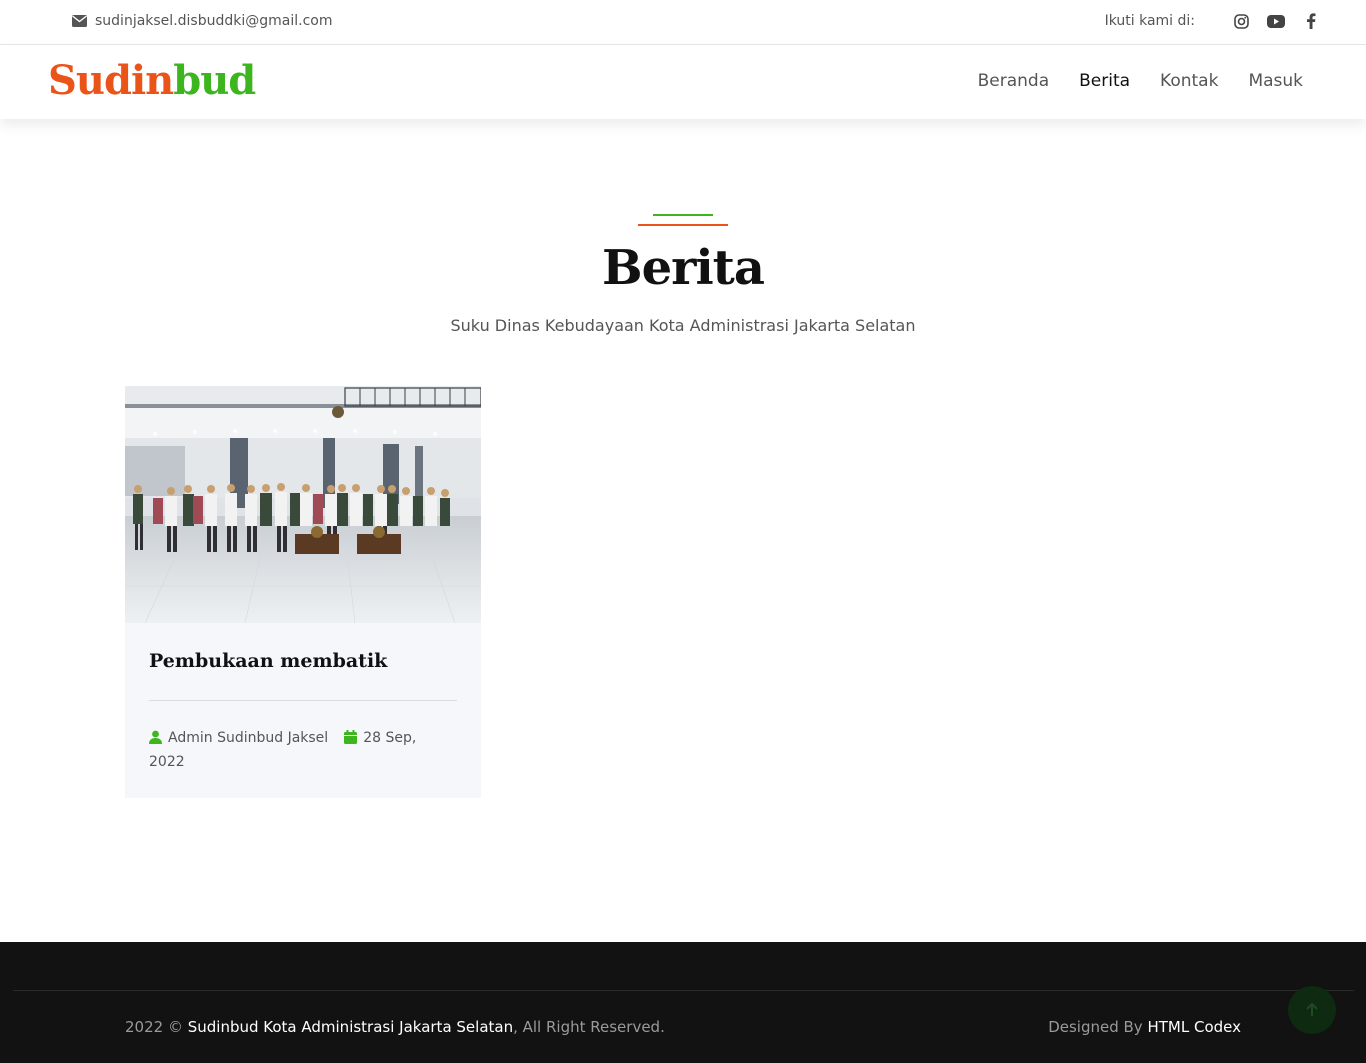 This screenshot has width=1366, height=1063. I want to click on nav-item-masuk: Masuk, so click(1275, 81).